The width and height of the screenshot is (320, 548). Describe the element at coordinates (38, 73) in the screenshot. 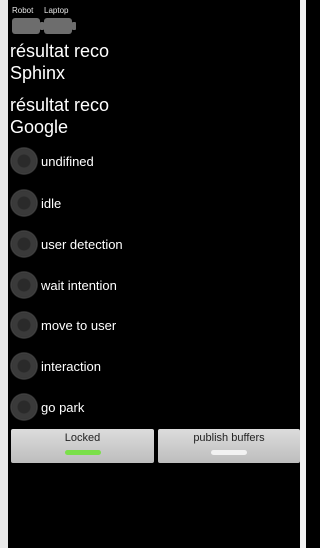

I see `sphinx-result-line2: Sphinx` at that location.